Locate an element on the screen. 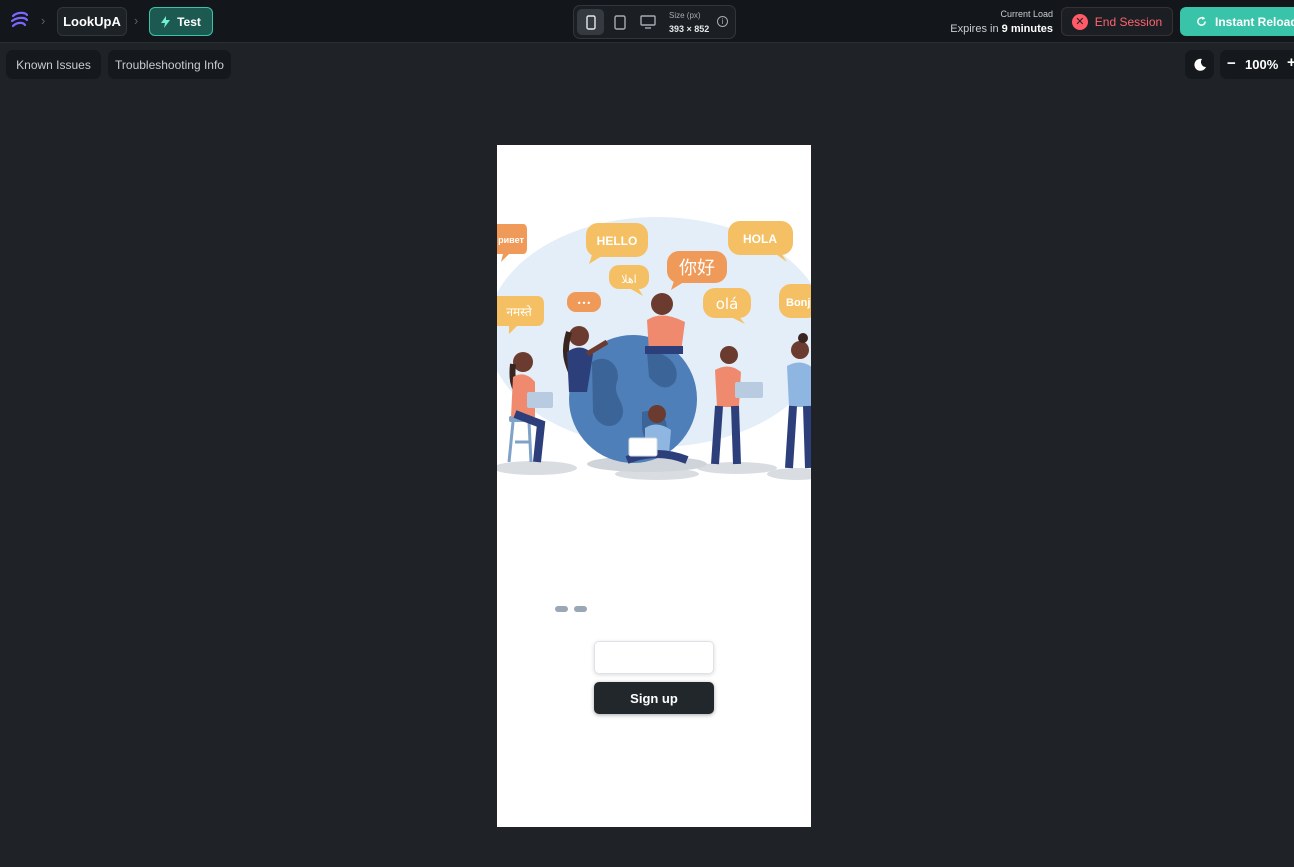 This screenshot has width=1294, height=867. tablet-device-button is located at coordinates (619, 22).